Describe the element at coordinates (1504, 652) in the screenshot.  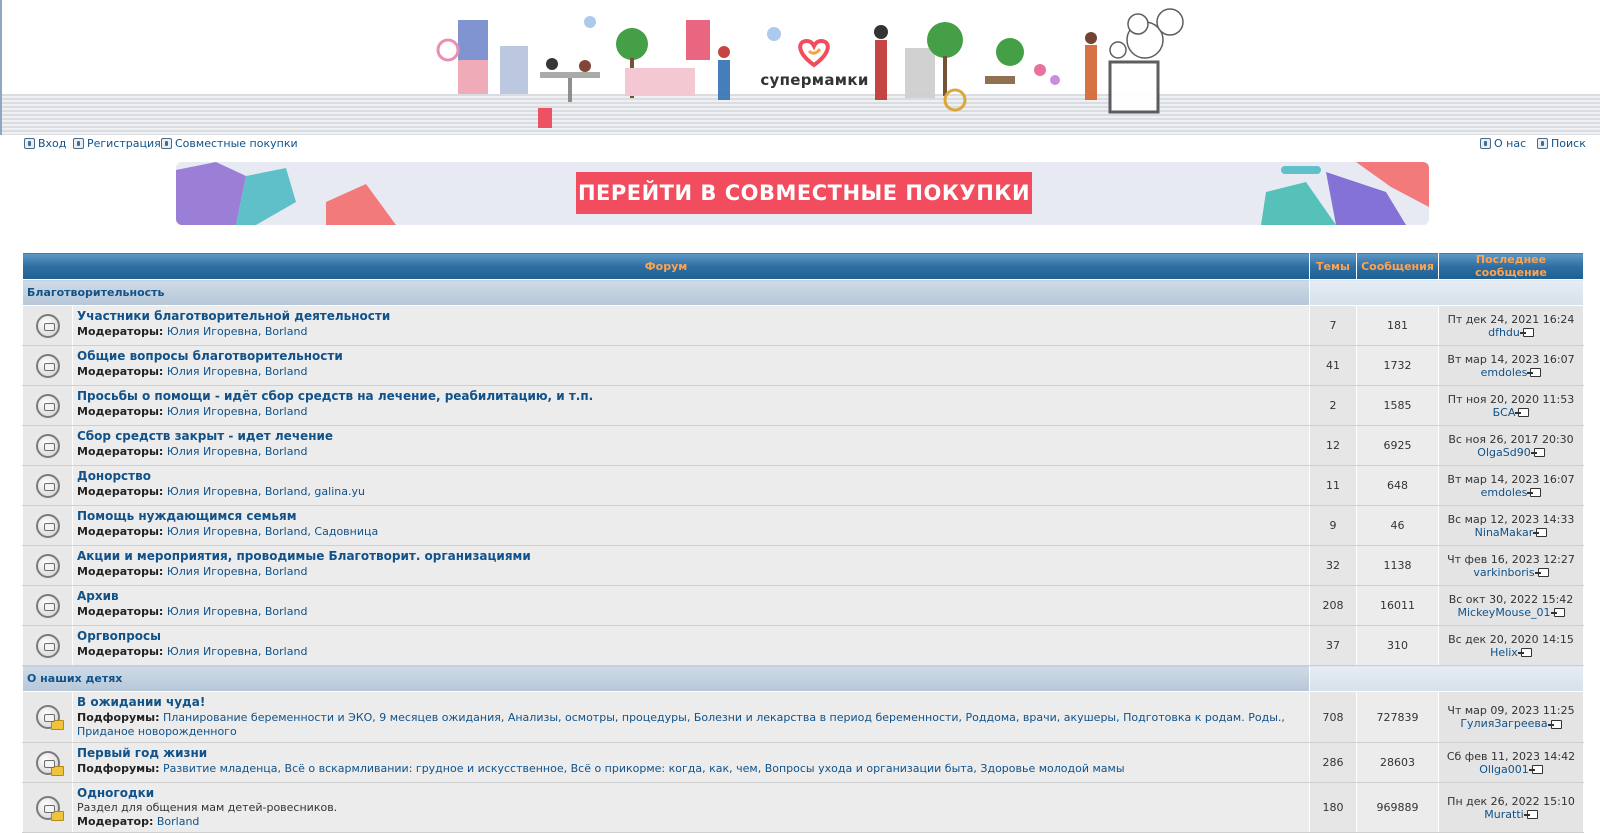
I see `last-post-user: Helix` at that location.